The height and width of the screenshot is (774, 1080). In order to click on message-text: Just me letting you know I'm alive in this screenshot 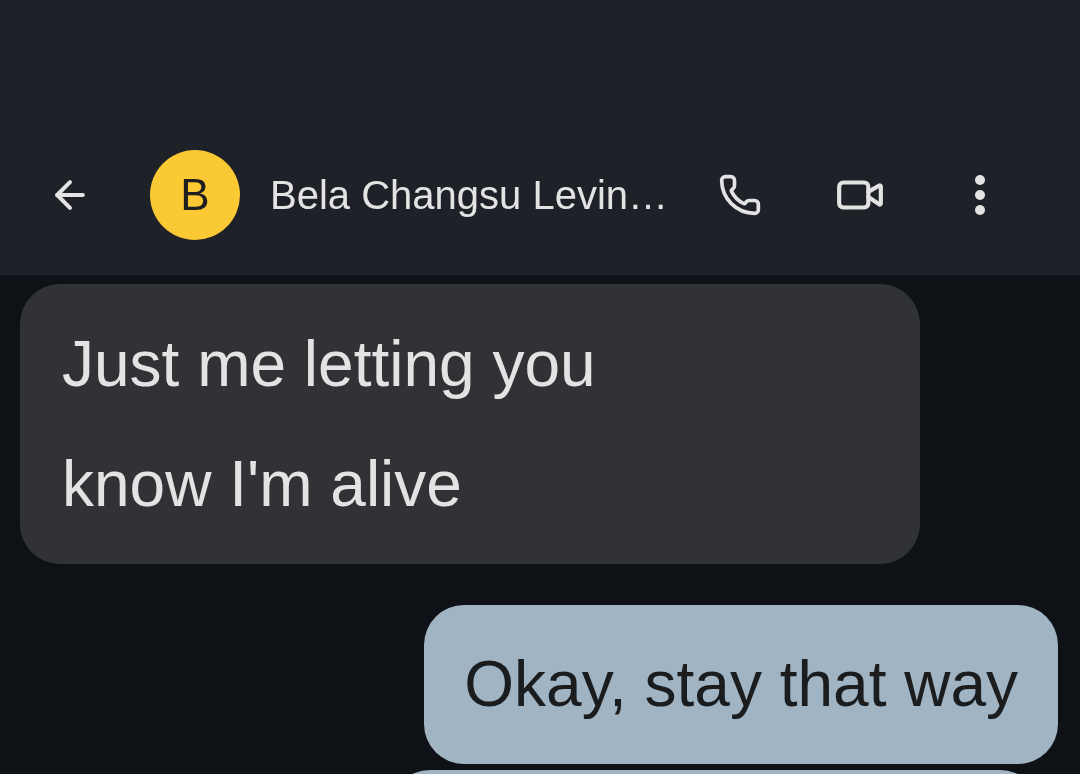, I will do `click(329, 424)`.